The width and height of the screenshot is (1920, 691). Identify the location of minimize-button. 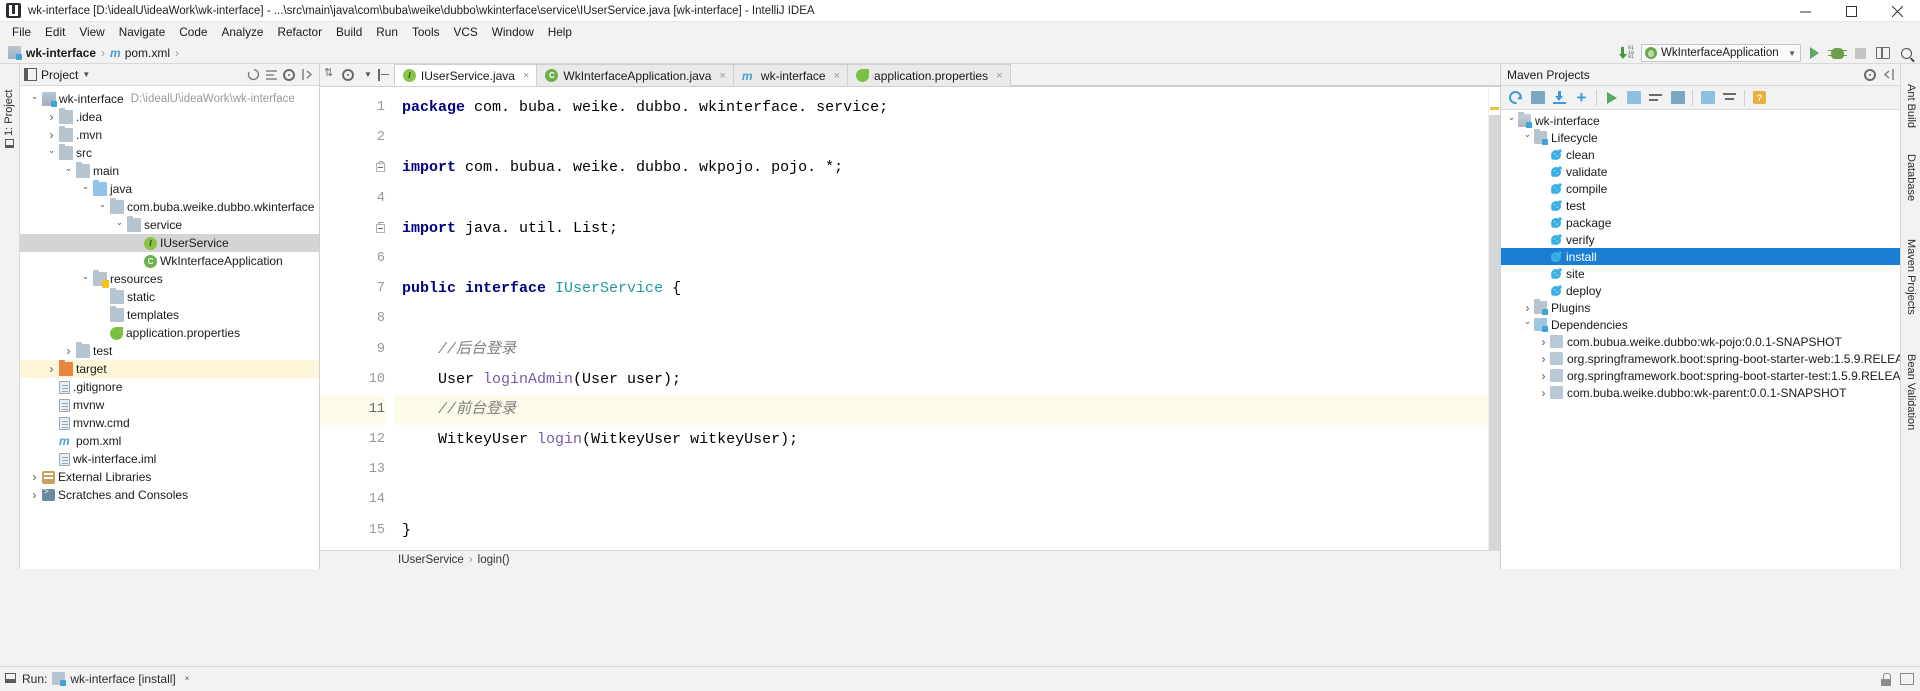
(1805, 11).